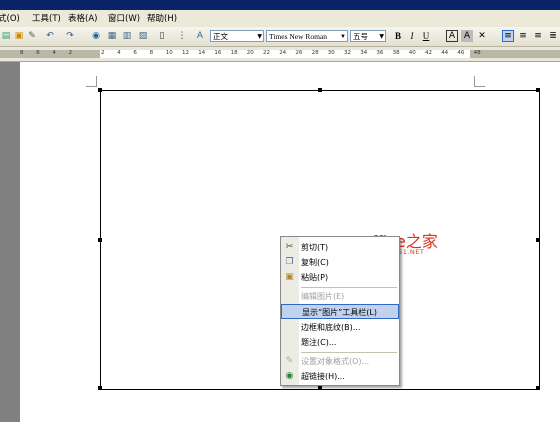 Image resolution: width=560 pixels, height=422 pixels. Describe the element at coordinates (461, 53) in the screenshot. I see `ruler-tick-label: 46` at that location.